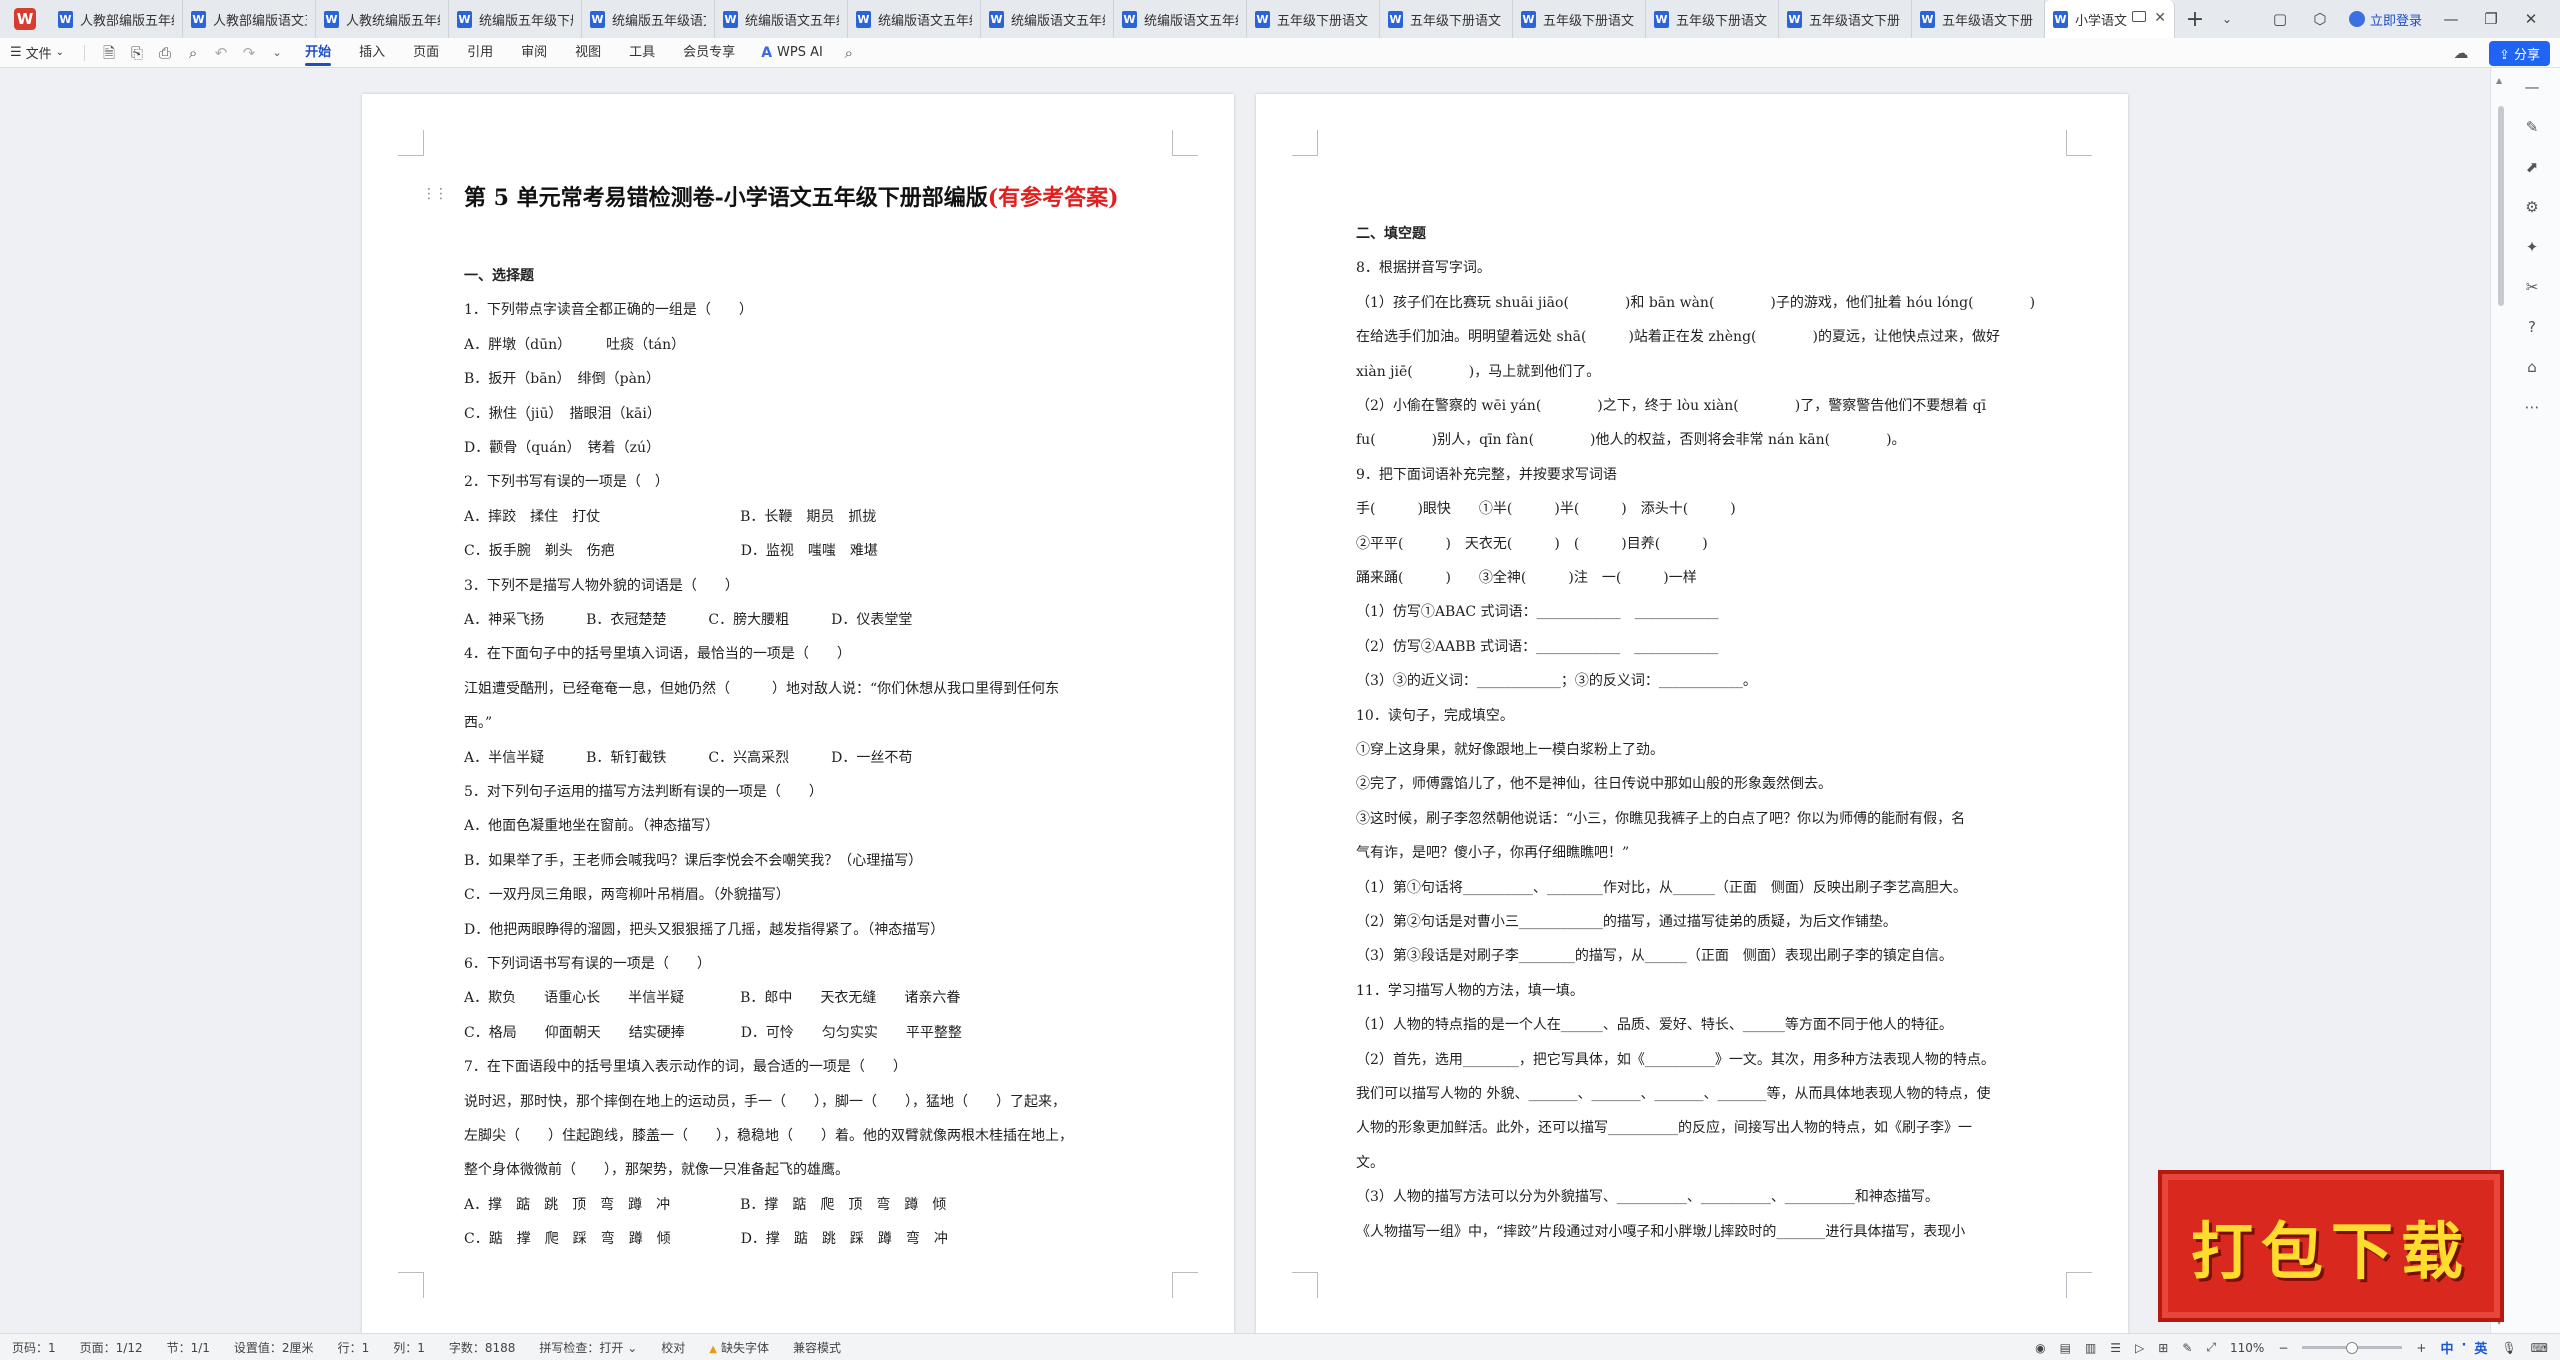 The width and height of the screenshot is (2560, 1360). I want to click on document-tab: W 人教统编版五年级, so click(382, 19).